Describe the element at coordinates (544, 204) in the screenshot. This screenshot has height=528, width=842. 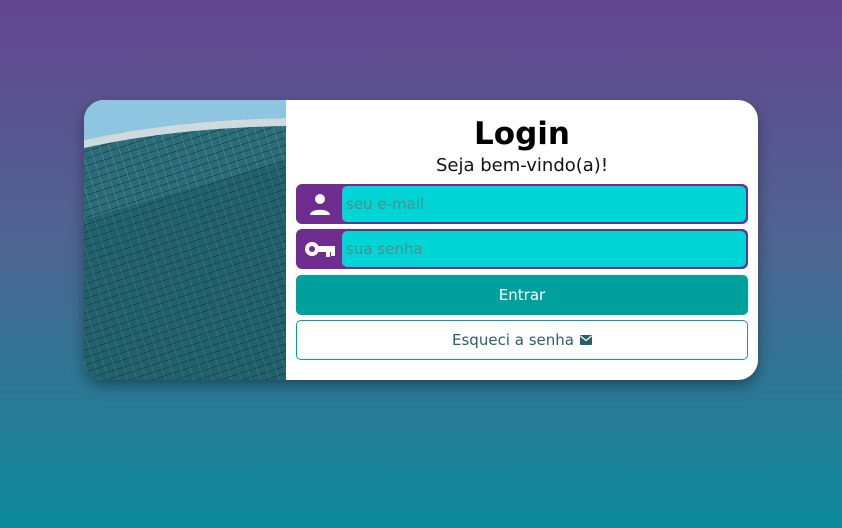
I see `email-field` at that location.